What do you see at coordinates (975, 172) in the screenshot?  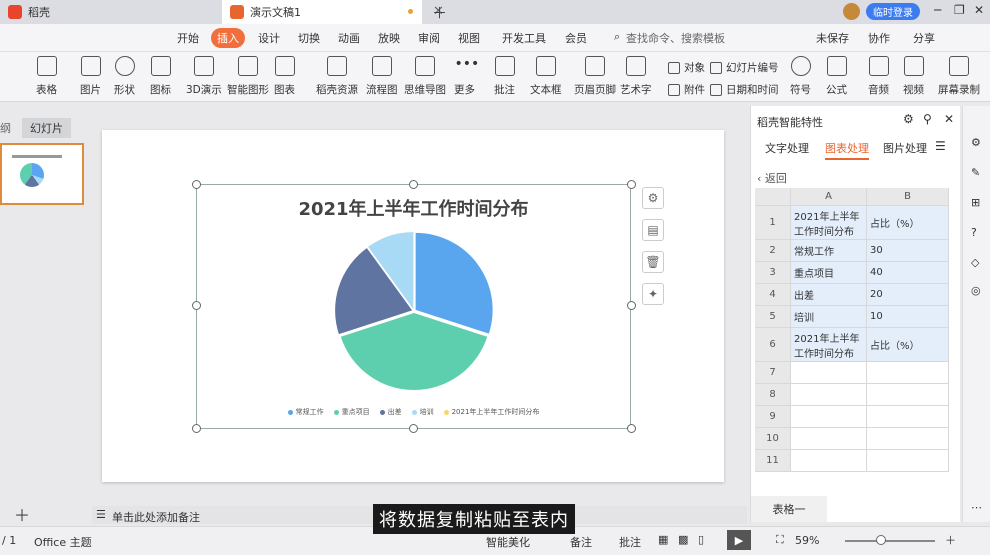 I see `tool-pin-icon: ✎` at bounding box center [975, 172].